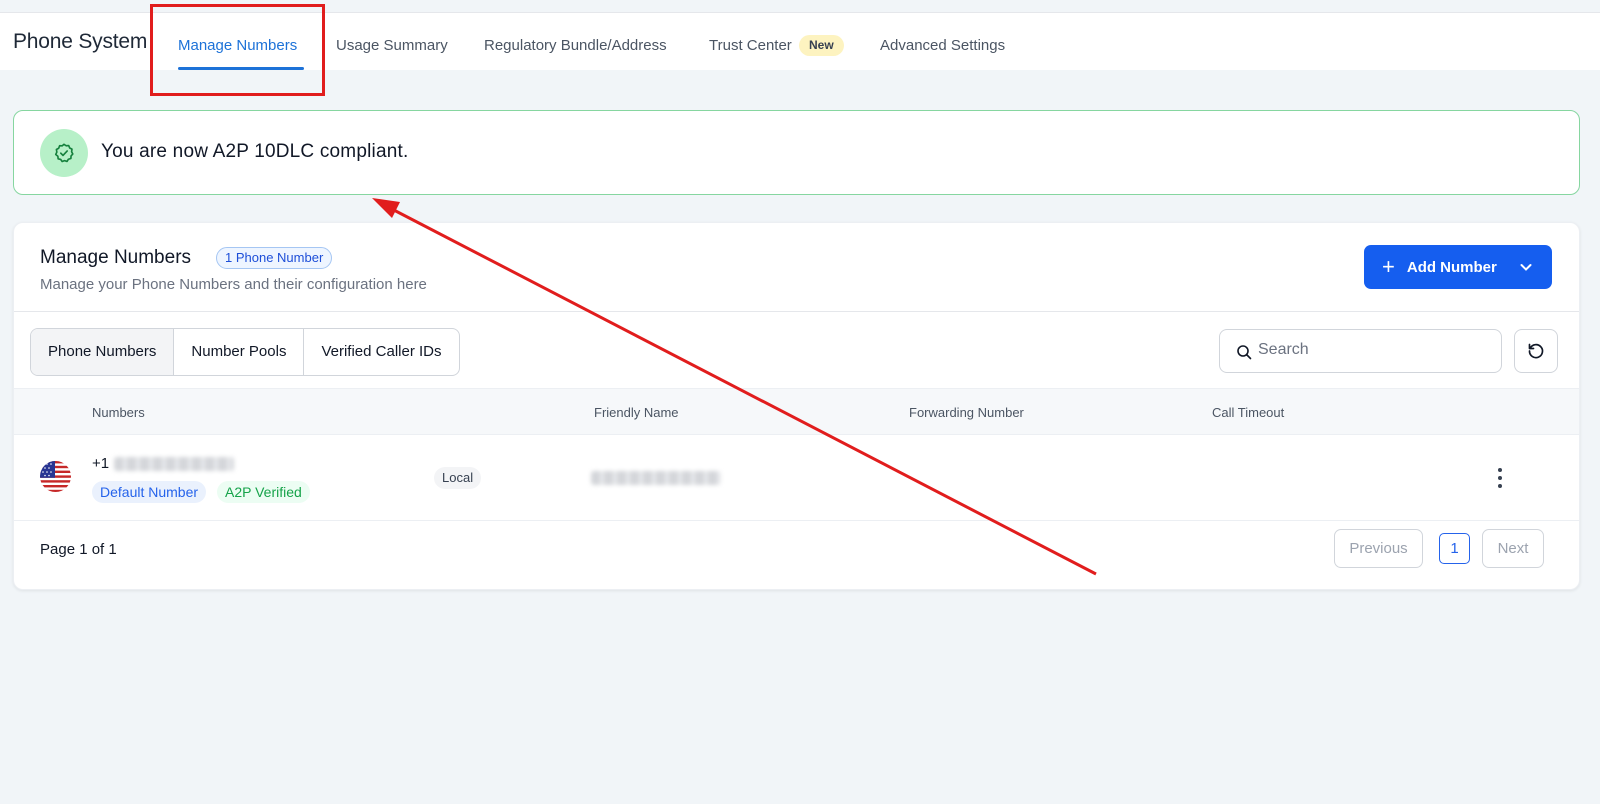 Image resolution: width=1600 pixels, height=804 pixels. What do you see at coordinates (78, 549) in the screenshot?
I see `page-indicator: Page 1 of 1` at bounding box center [78, 549].